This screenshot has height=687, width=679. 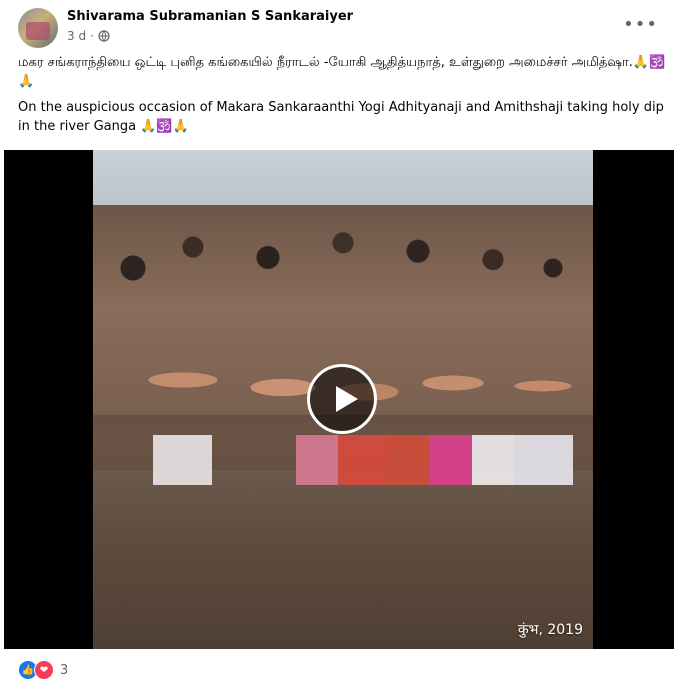 What do you see at coordinates (104, 36) in the screenshot?
I see `globe-icon` at bounding box center [104, 36].